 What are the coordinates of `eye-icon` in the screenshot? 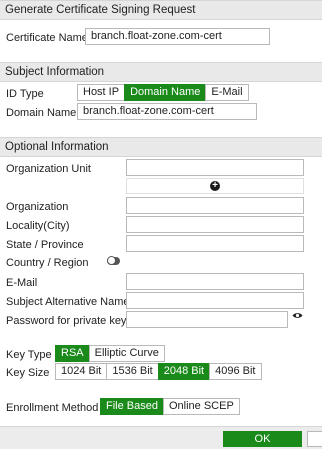 It's located at (297, 315).